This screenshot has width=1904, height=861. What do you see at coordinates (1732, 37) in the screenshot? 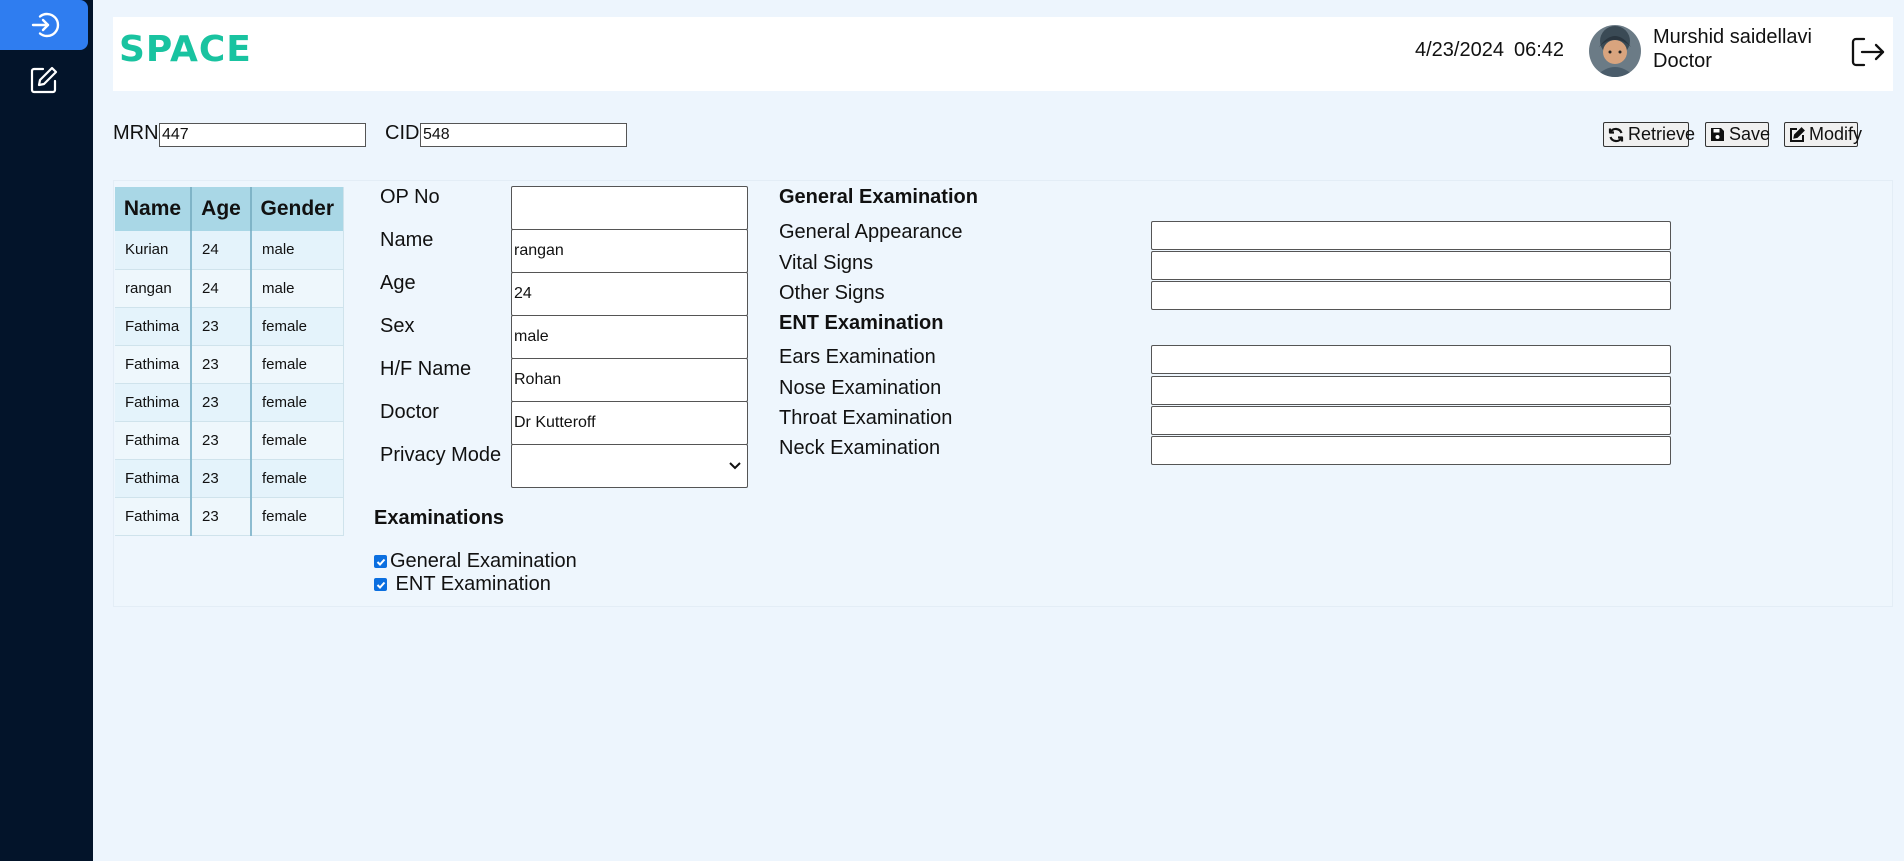
I see `user-name: Murshid saidellavi` at bounding box center [1732, 37].